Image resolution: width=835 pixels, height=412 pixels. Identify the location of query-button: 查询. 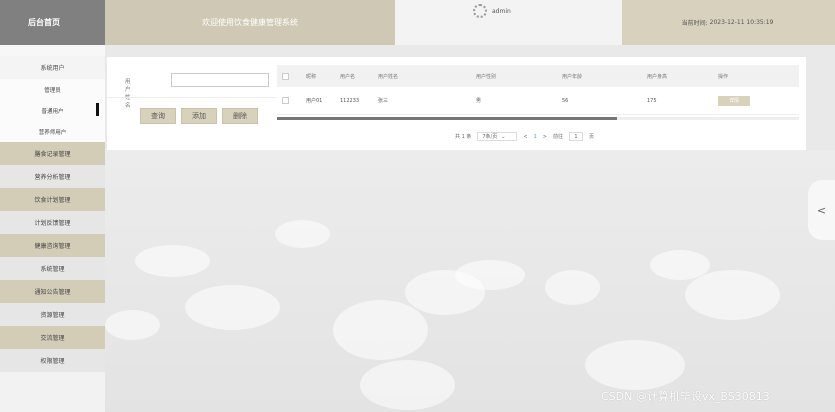
(158, 116).